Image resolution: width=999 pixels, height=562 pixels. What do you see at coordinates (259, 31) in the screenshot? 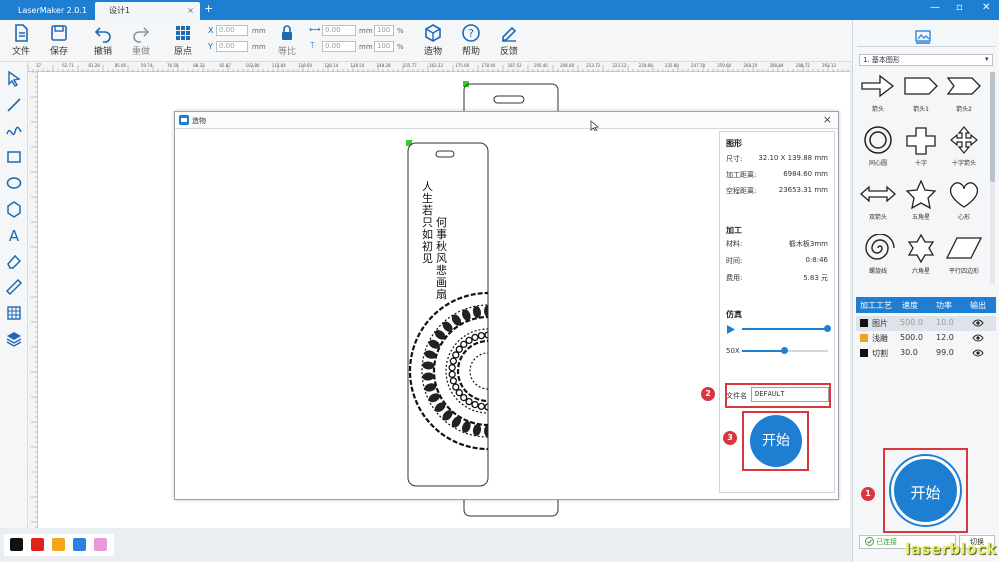
I see `x-unit: mm` at bounding box center [259, 31].